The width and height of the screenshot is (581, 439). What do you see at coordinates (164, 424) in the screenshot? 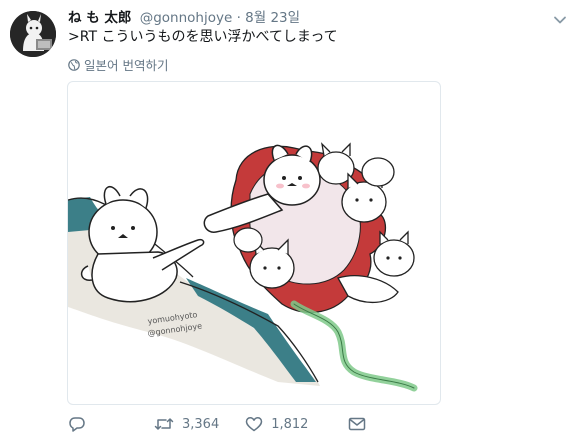
I see `retweet-icon` at bounding box center [164, 424].